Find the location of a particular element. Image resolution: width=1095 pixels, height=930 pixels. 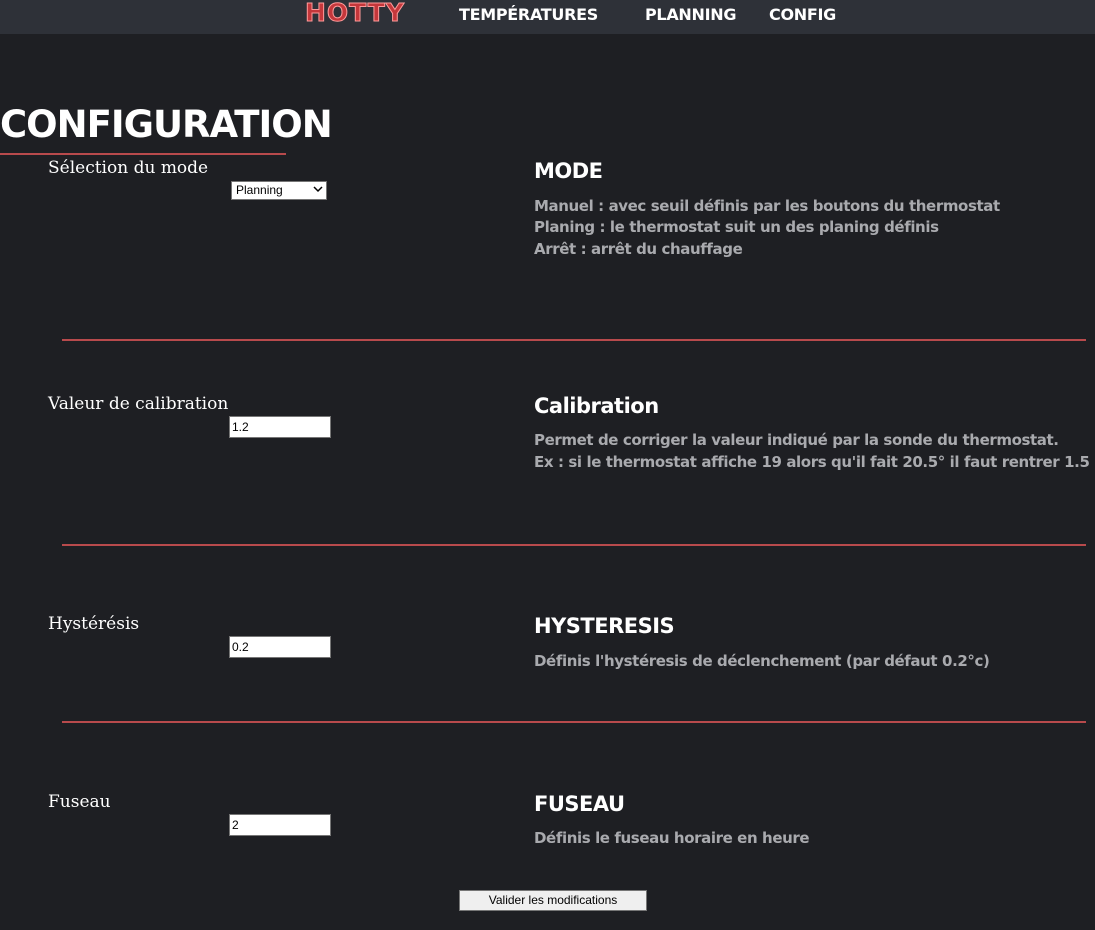

mode-select: Planning is located at coordinates (279, 190).